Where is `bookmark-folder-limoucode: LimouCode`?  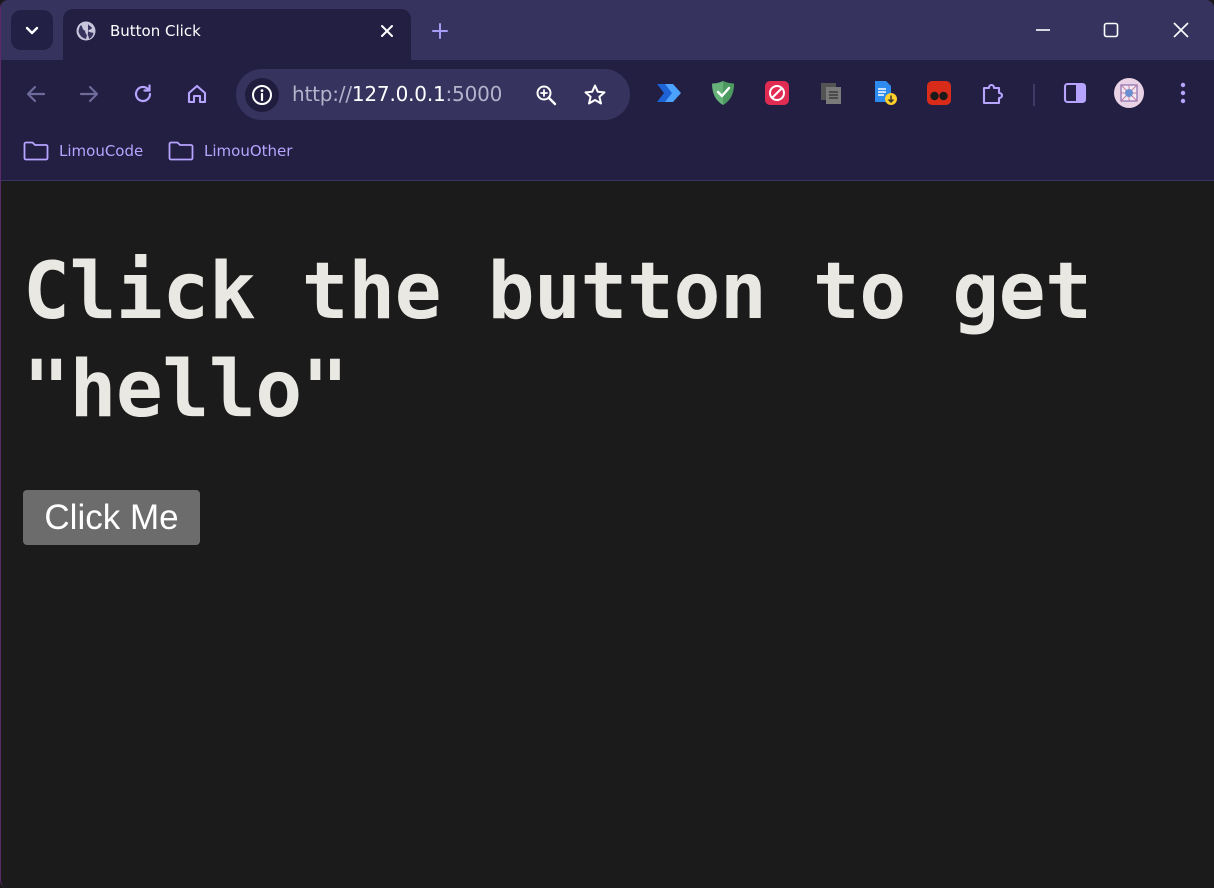
bookmark-folder-limoucode: LimouCode is located at coordinates (83, 151).